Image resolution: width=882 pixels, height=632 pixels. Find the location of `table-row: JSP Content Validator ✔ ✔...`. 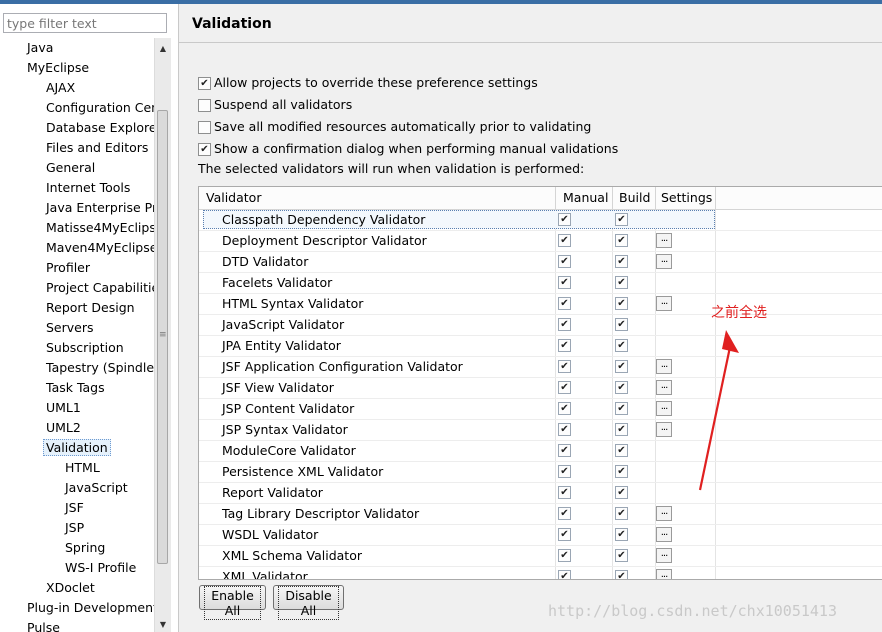

table-row: JSP Content Validator ✔ ✔... is located at coordinates (540, 409).